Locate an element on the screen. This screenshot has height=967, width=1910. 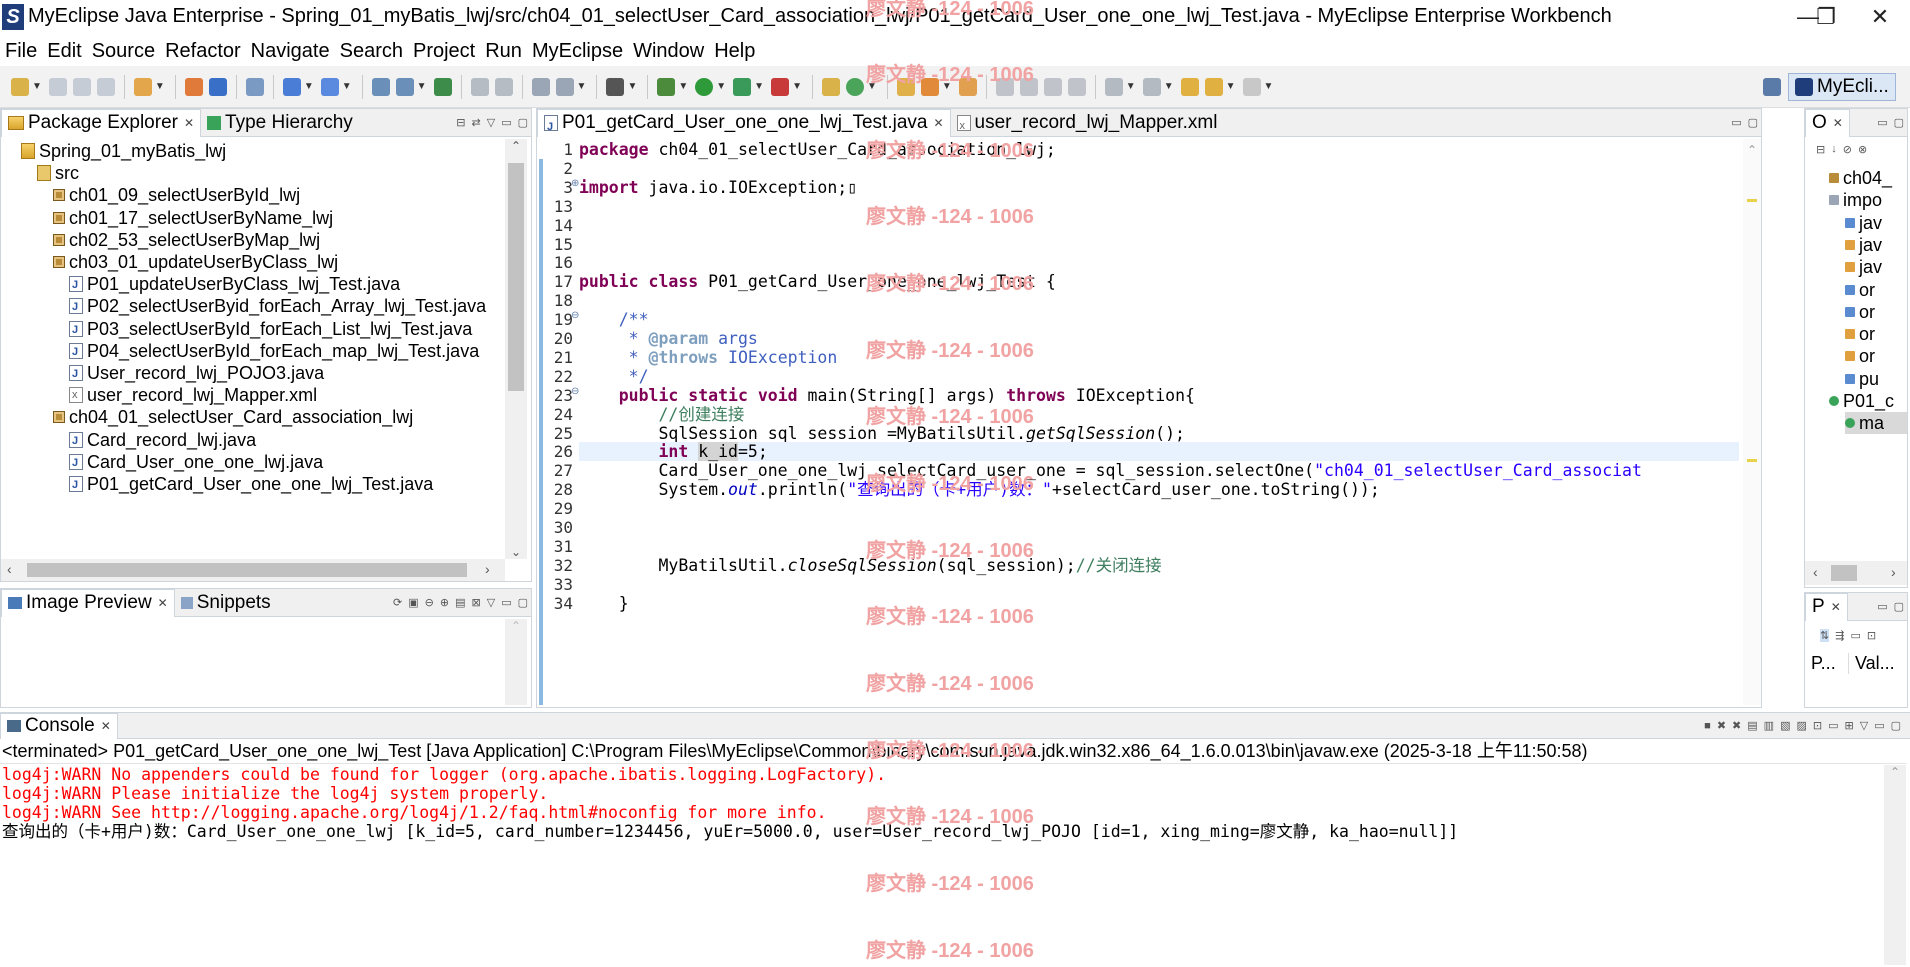
browser-icon is located at coordinates (254, 86).